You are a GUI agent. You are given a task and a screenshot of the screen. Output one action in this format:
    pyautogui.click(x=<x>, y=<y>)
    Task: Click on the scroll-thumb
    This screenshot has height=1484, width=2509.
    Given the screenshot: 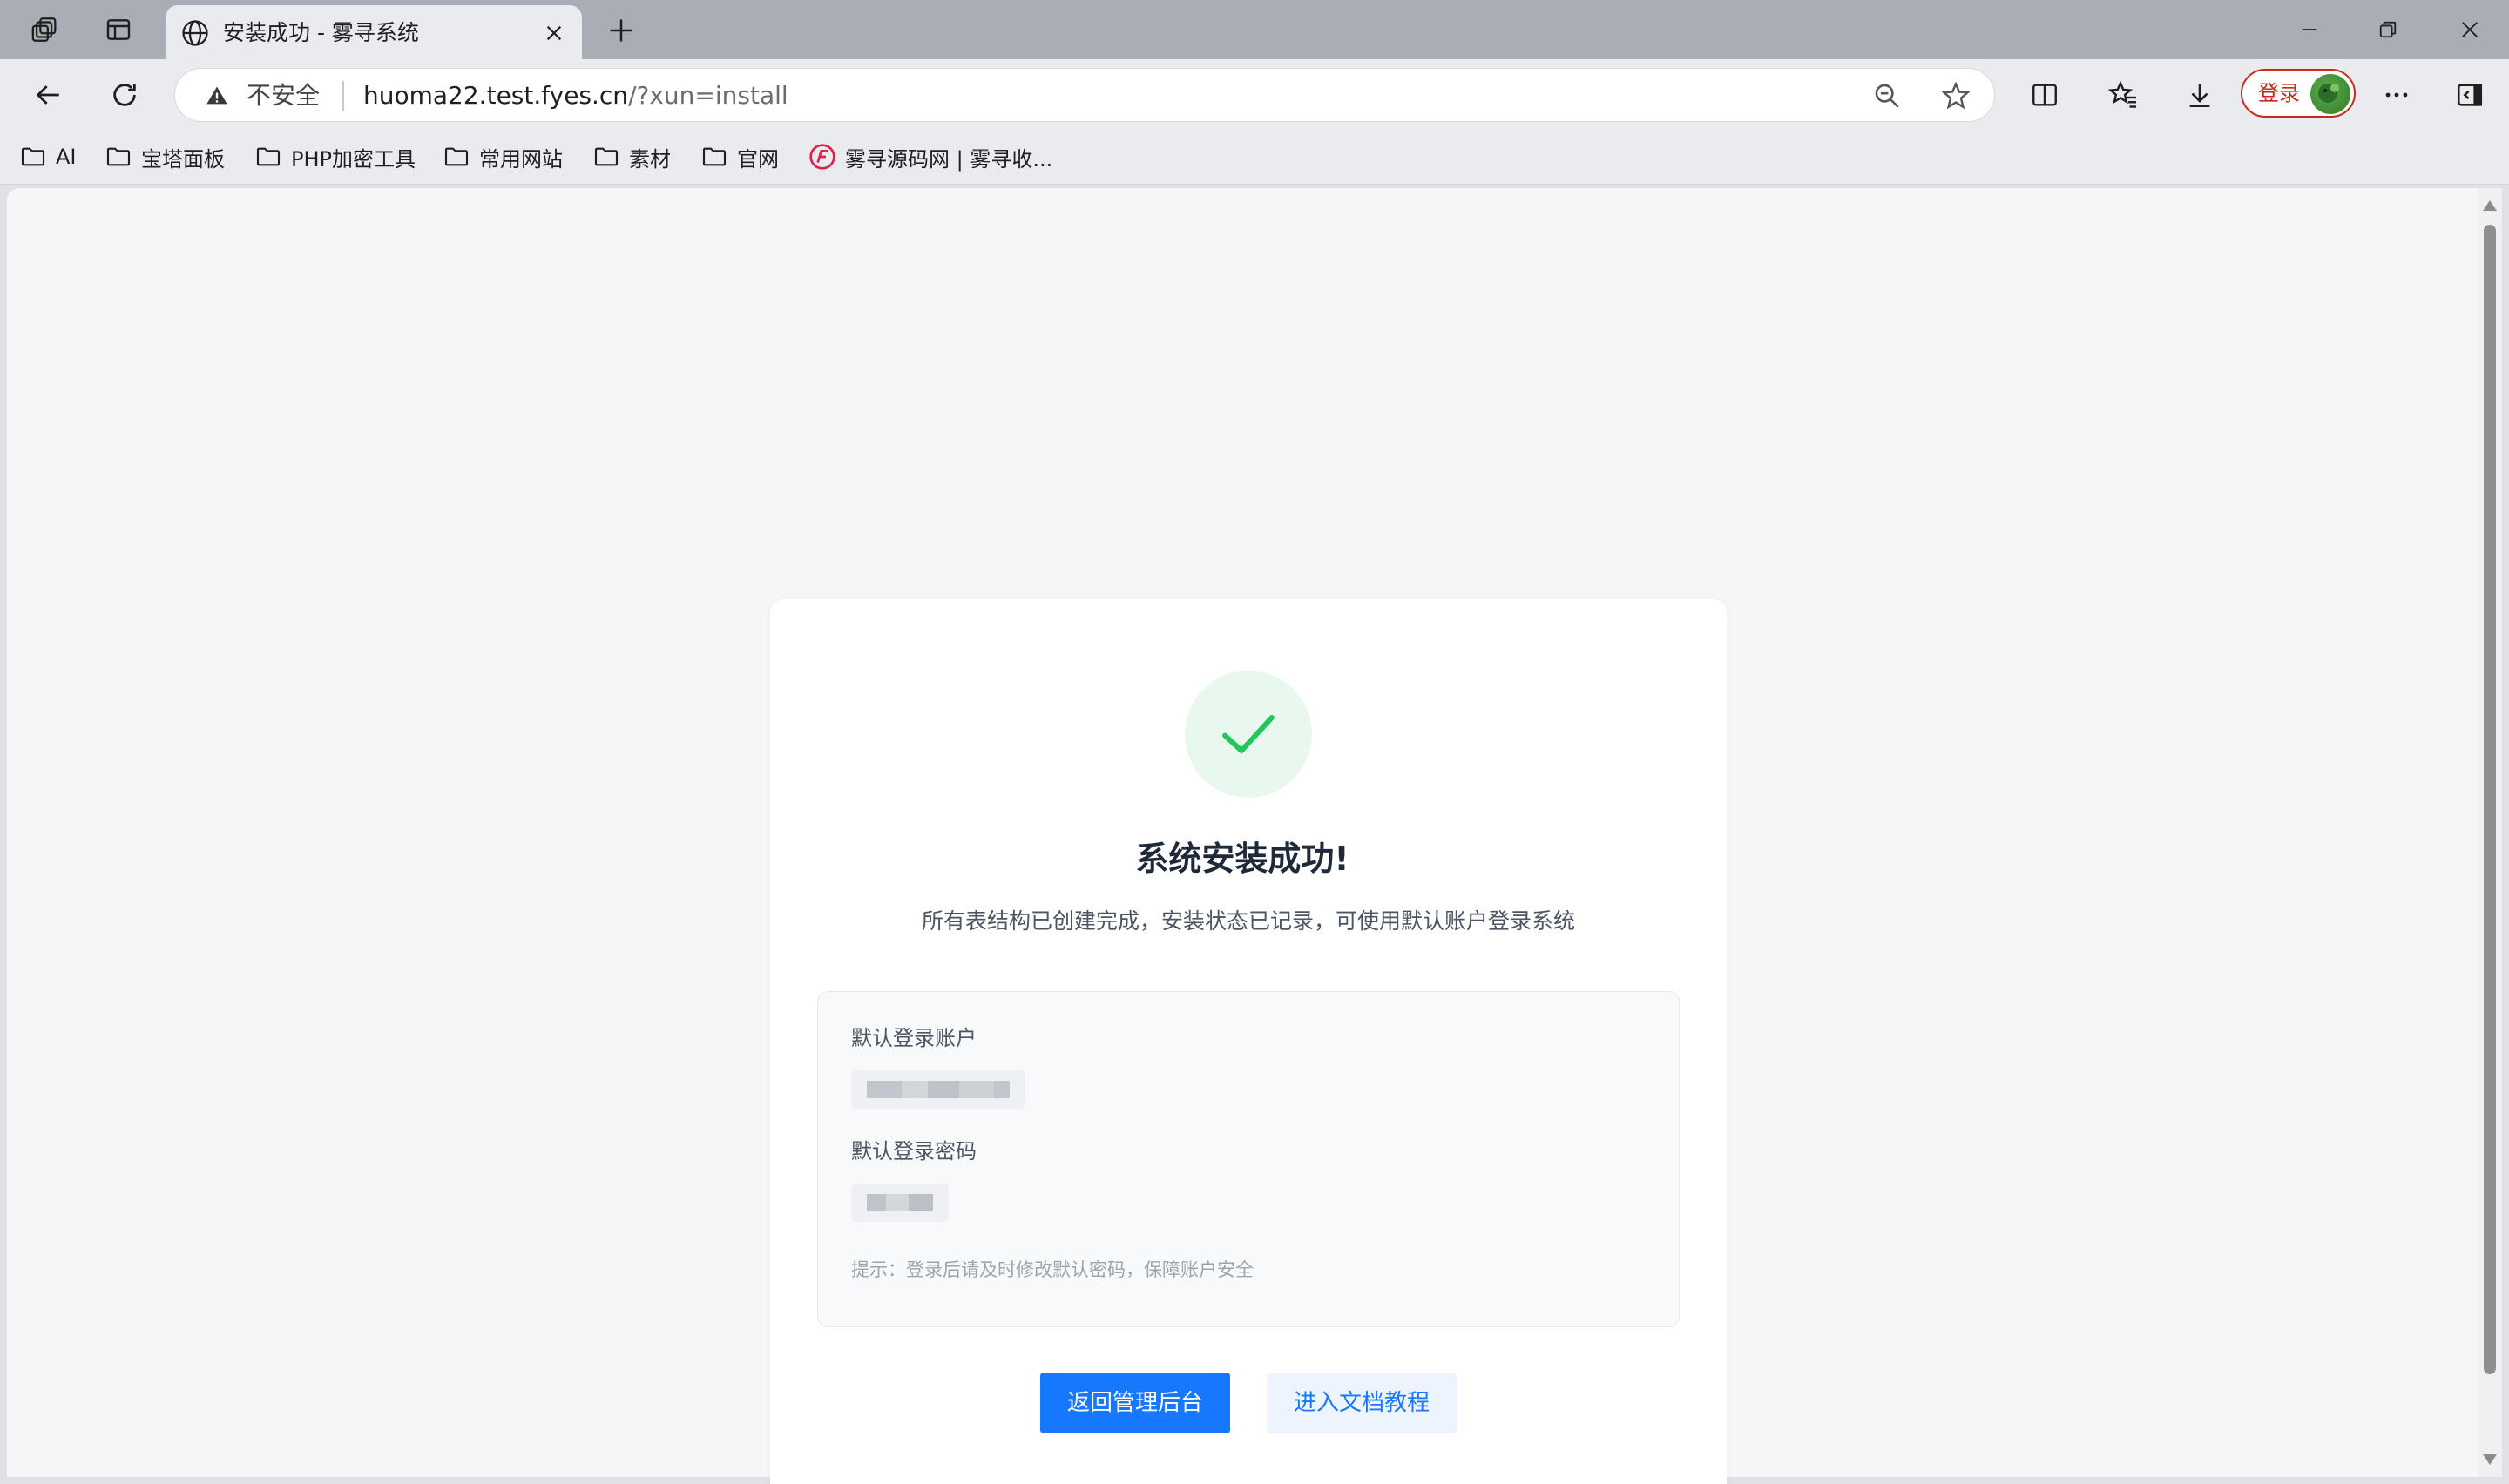 What is the action you would take?
    pyautogui.click(x=2490, y=799)
    